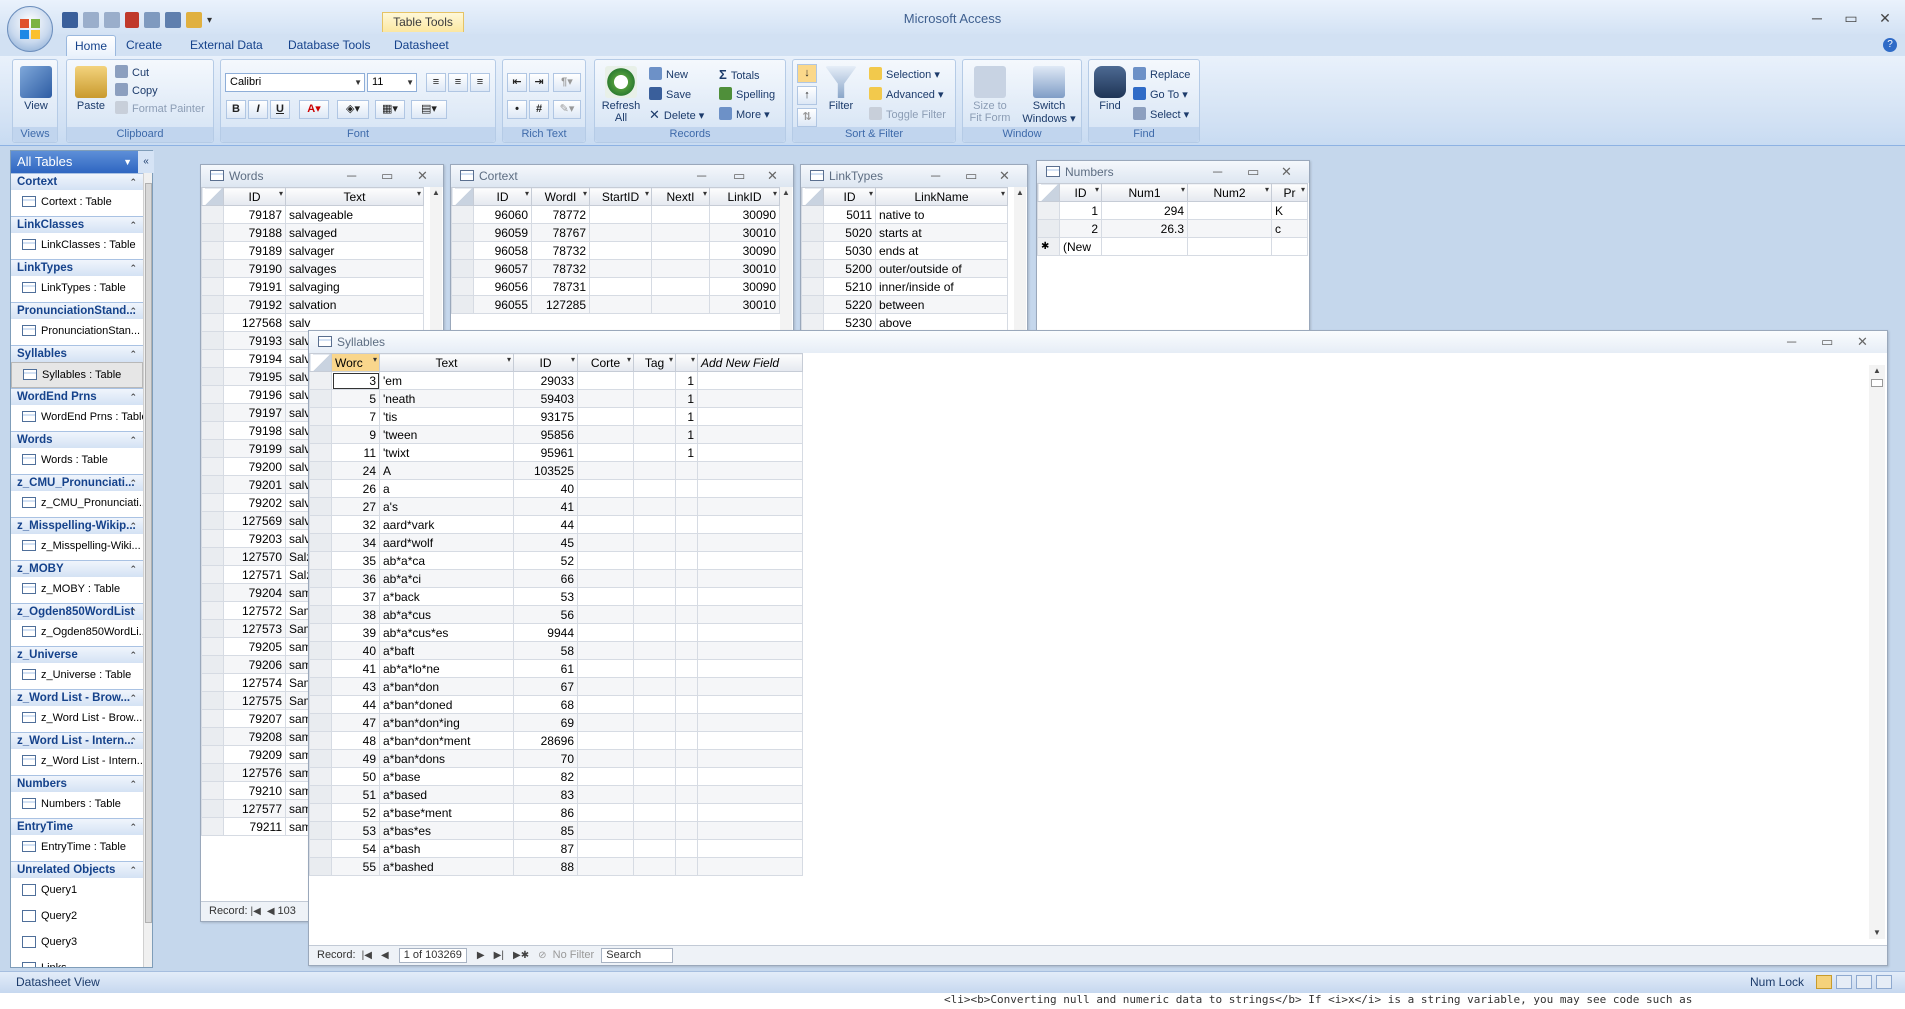  I want to click on nav-group-header: LinkTypes ⌃, so click(77, 267).